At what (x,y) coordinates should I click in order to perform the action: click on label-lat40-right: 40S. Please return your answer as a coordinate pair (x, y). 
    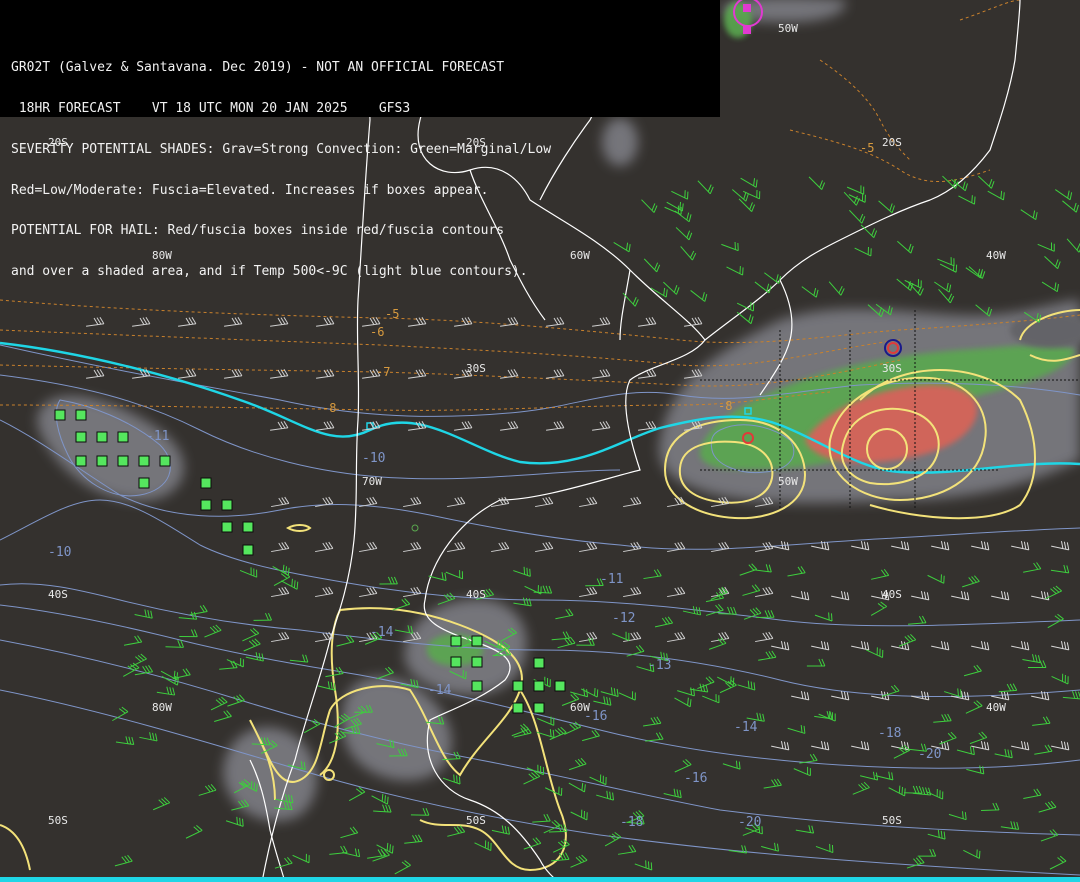
    Looking at the image, I should click on (892, 594).